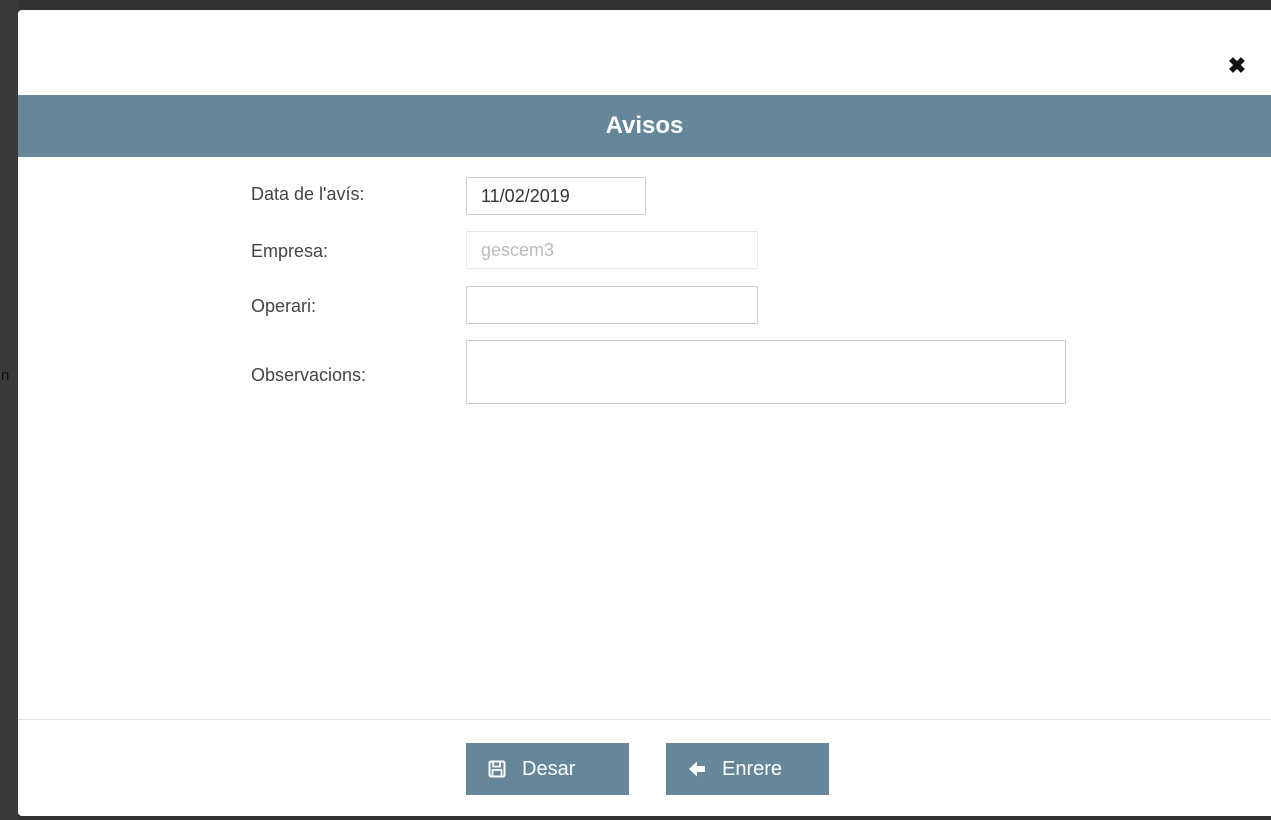 This screenshot has height=820, width=1271. I want to click on modal-title-bar: Avisos, so click(644, 126).